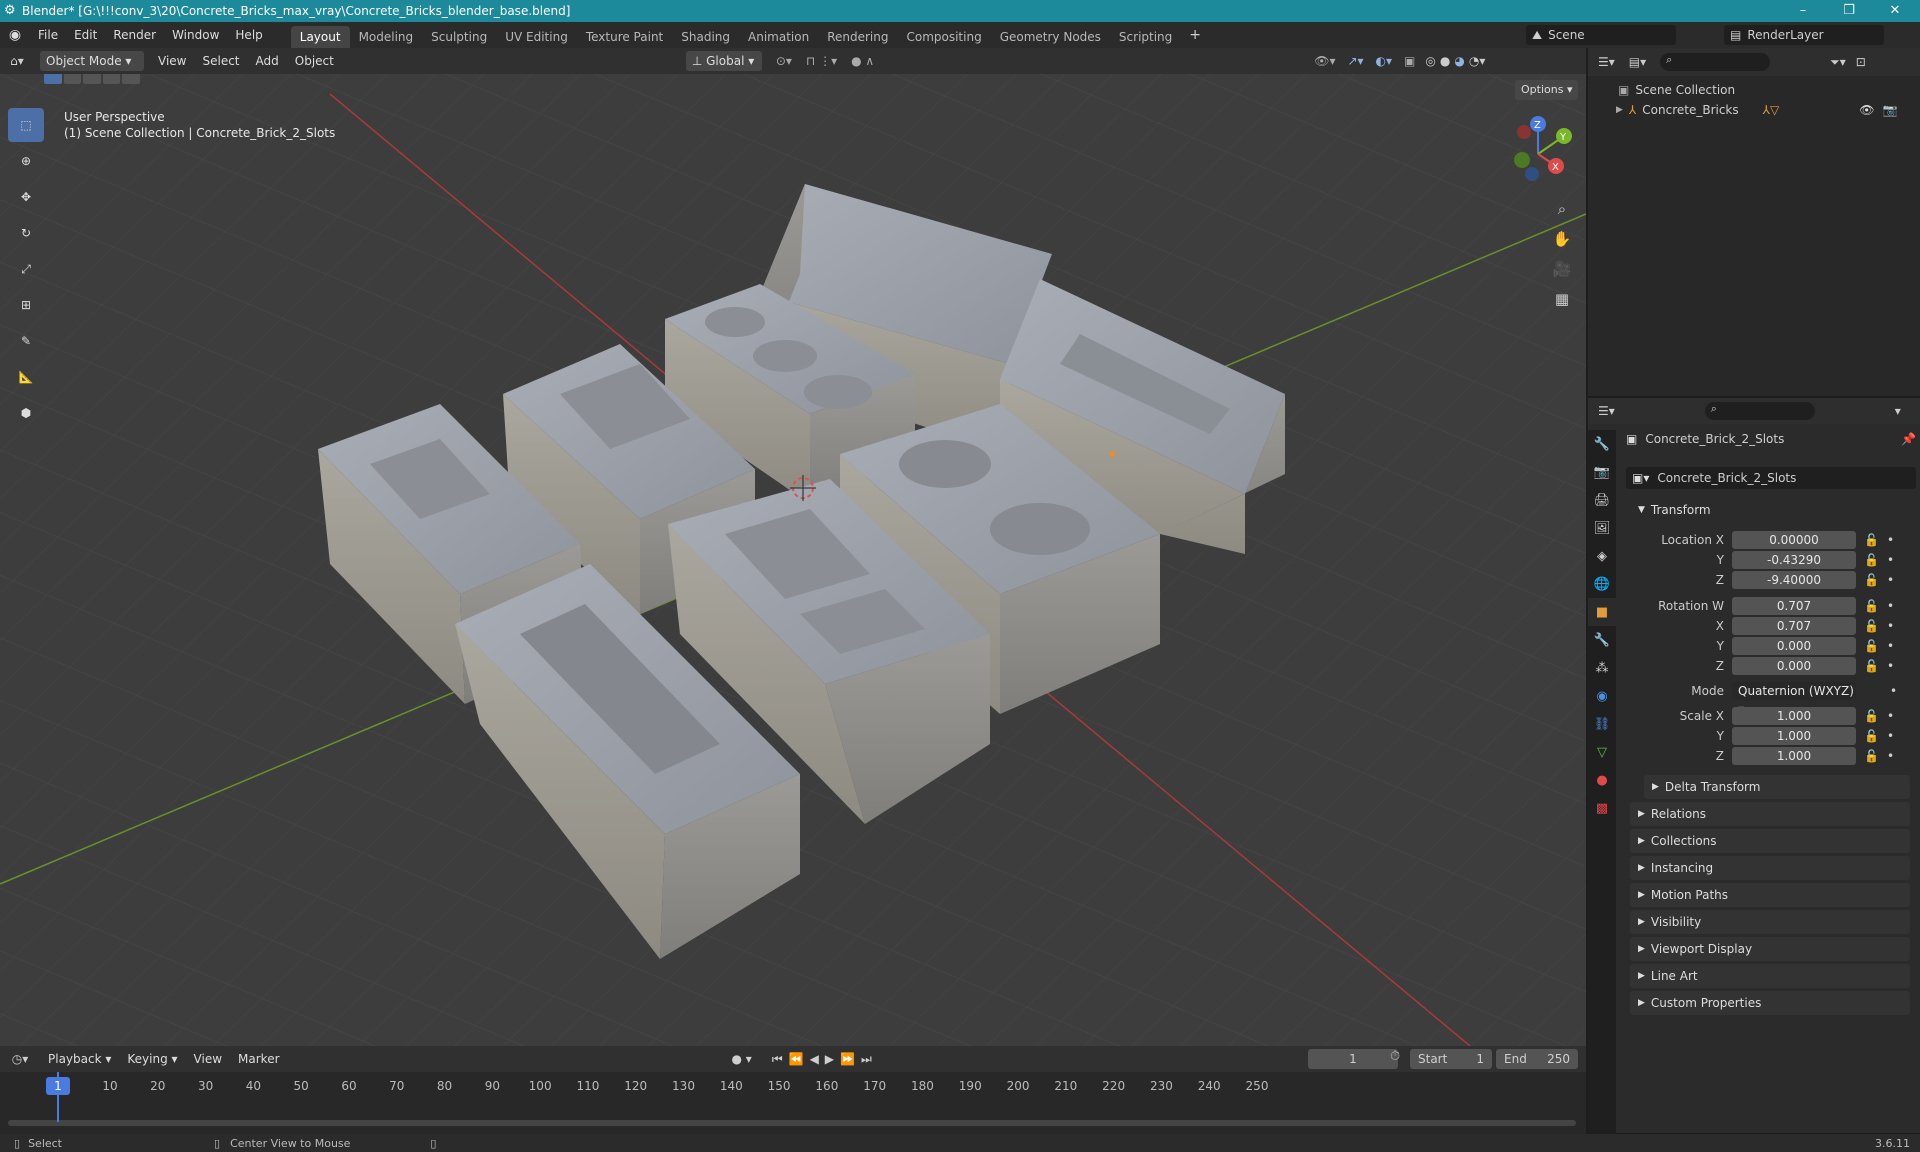 The height and width of the screenshot is (1152, 1920). Describe the element at coordinates (792, 1123) in the screenshot. I see `timeline-scrollbar` at that location.